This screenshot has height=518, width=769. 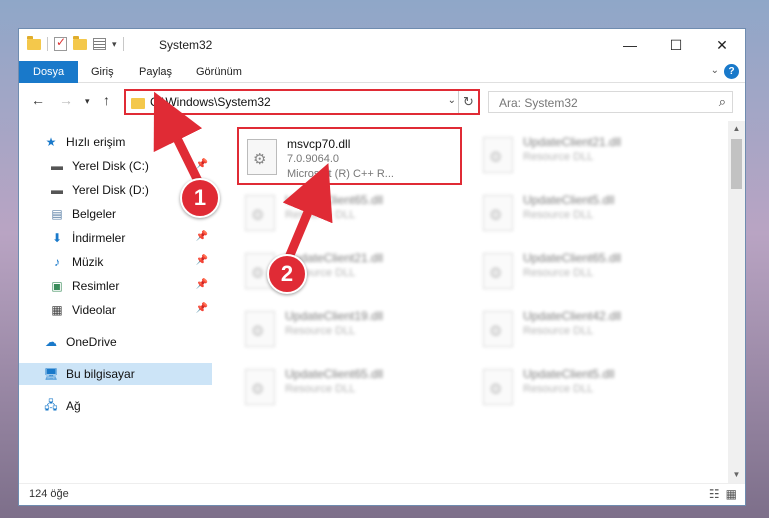 What do you see at coordinates (200, 198) in the screenshot?
I see `step-1-badge: 1` at bounding box center [200, 198].